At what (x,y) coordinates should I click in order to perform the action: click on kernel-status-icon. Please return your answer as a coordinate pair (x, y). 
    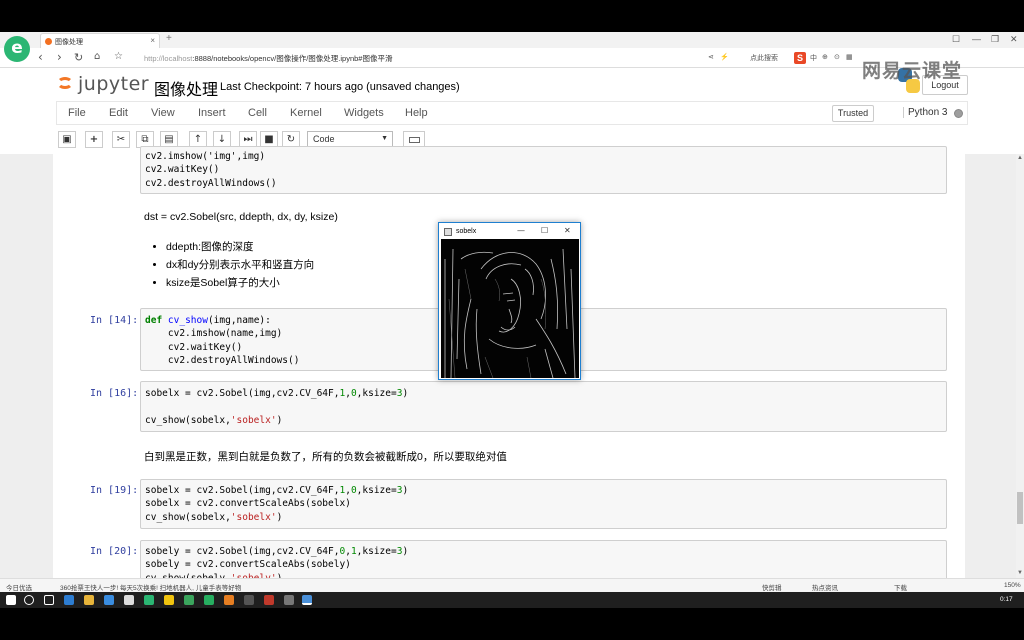
    Looking at the image, I should click on (958, 113).